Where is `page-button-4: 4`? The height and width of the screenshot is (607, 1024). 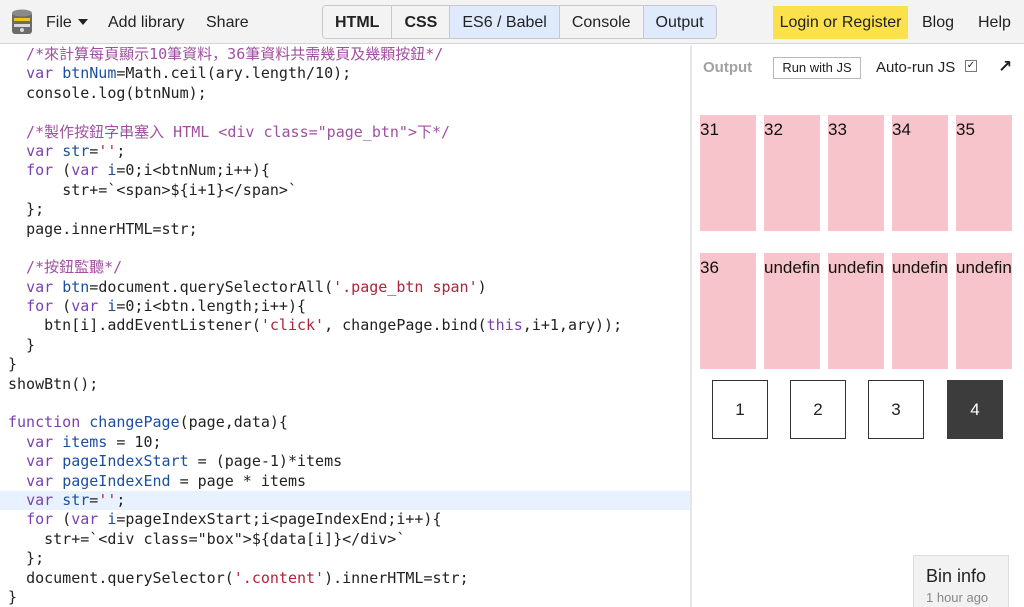 page-button-4: 4 is located at coordinates (975, 409).